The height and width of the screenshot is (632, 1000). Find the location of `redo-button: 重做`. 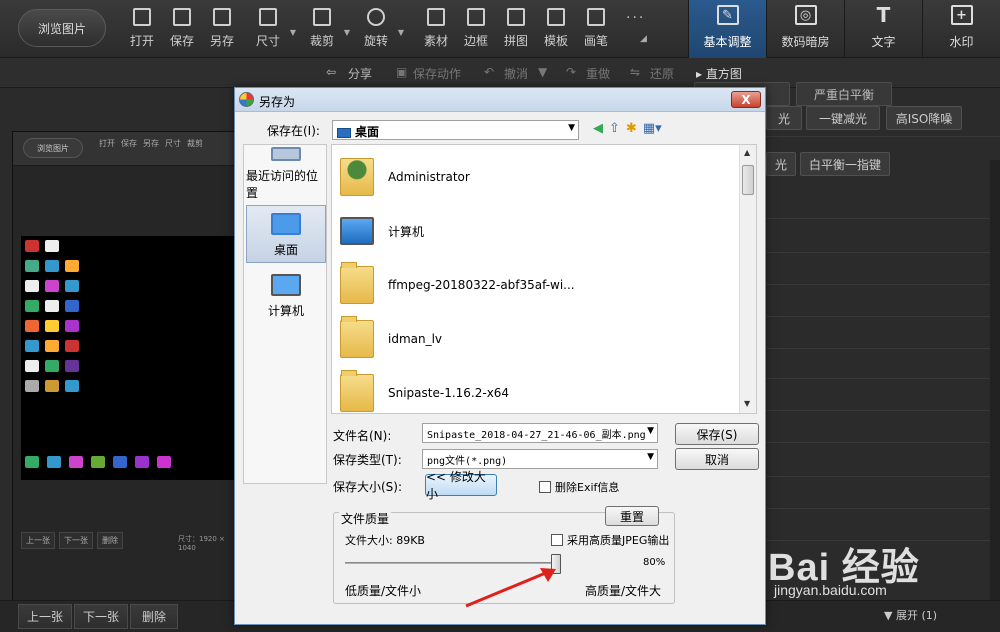

redo-button: 重做 is located at coordinates (598, 73).